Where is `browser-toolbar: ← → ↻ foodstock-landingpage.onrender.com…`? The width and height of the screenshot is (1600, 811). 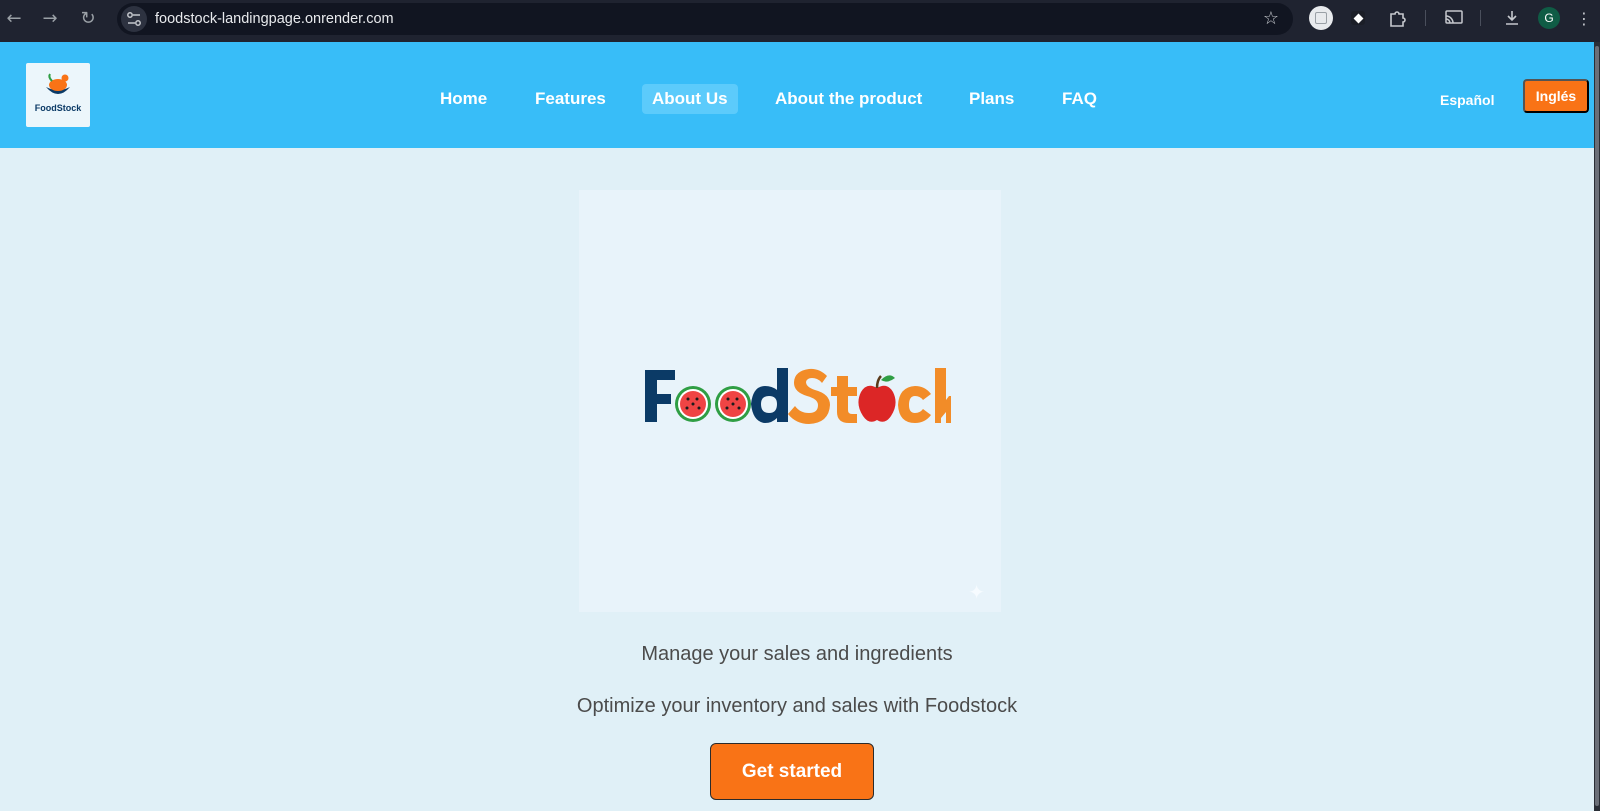
browser-toolbar: ← → ↻ foodstock-landingpage.onrender.com… is located at coordinates (800, 21).